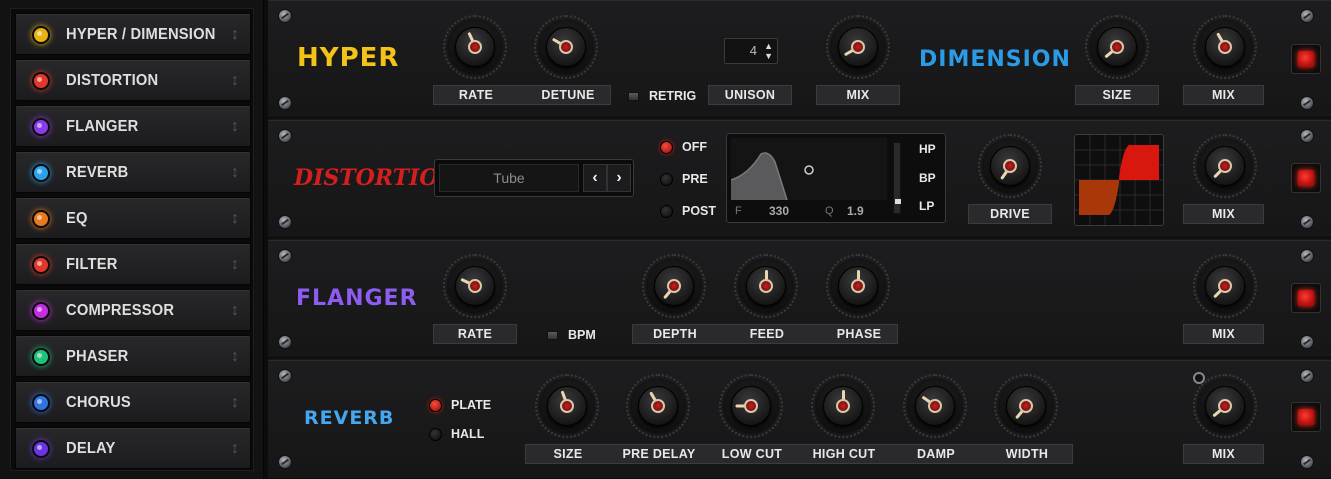 This screenshot has width=1331, height=479. I want to click on flanger-phase-knob, so click(858, 286).